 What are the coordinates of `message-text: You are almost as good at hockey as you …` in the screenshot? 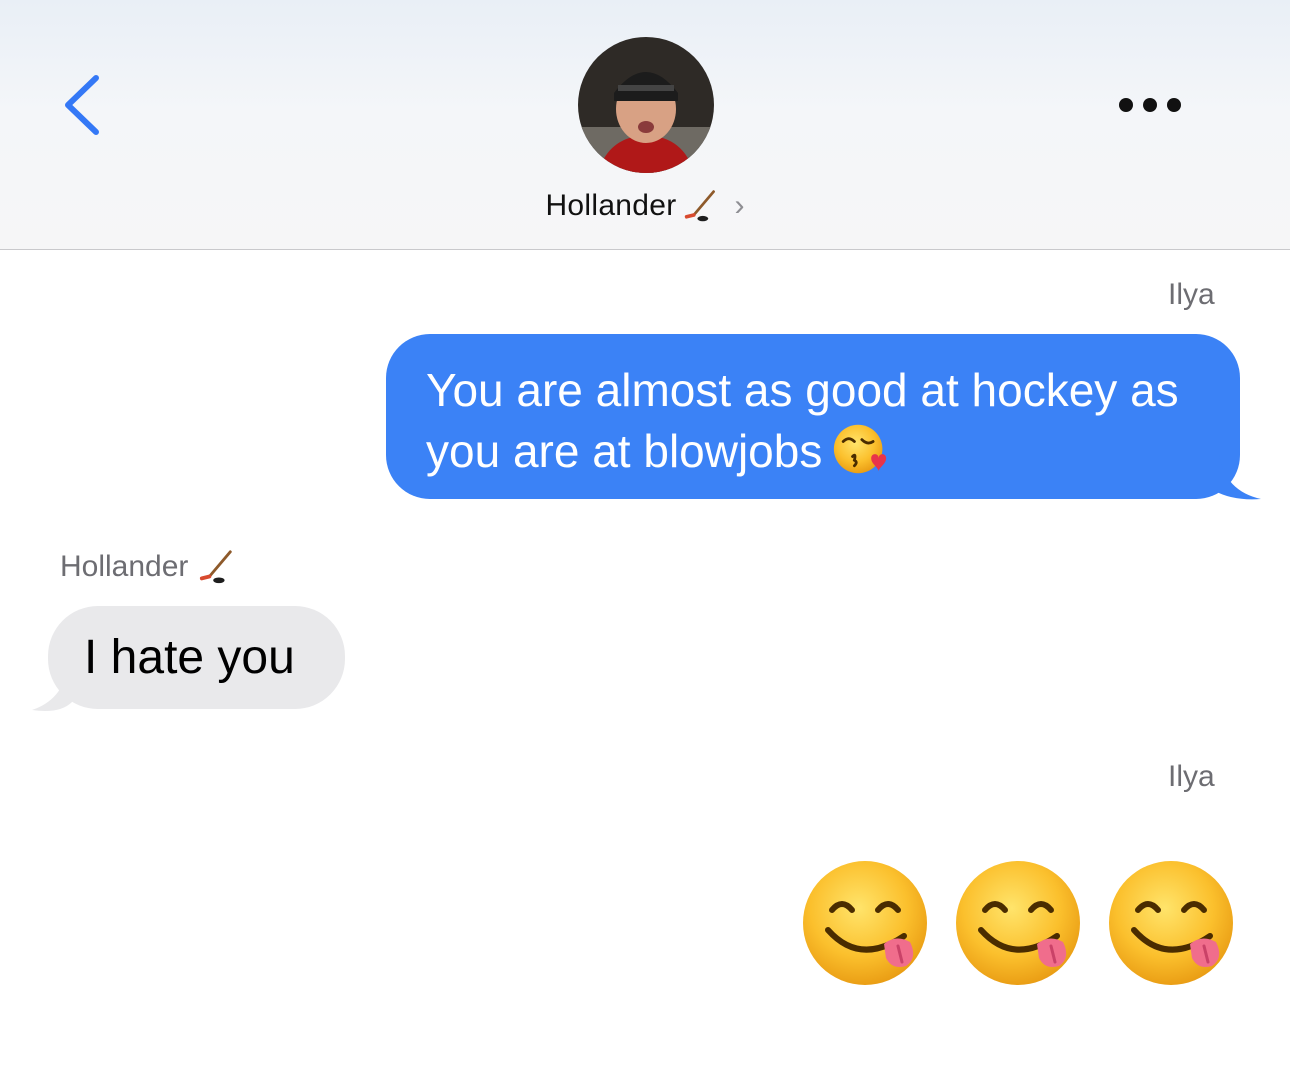 It's located at (802, 420).